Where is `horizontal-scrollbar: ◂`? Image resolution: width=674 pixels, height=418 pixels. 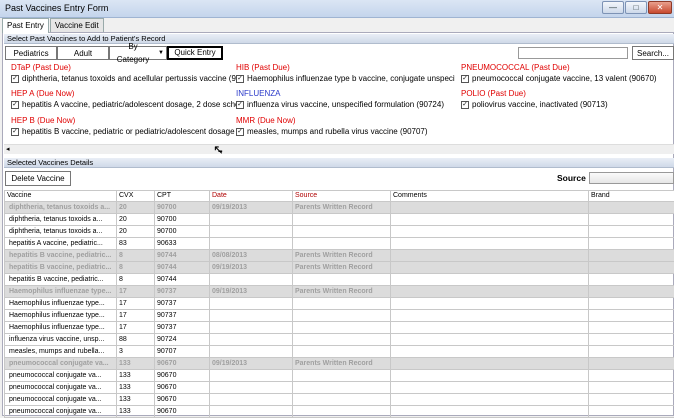 horizontal-scrollbar: ◂ is located at coordinates (339, 149).